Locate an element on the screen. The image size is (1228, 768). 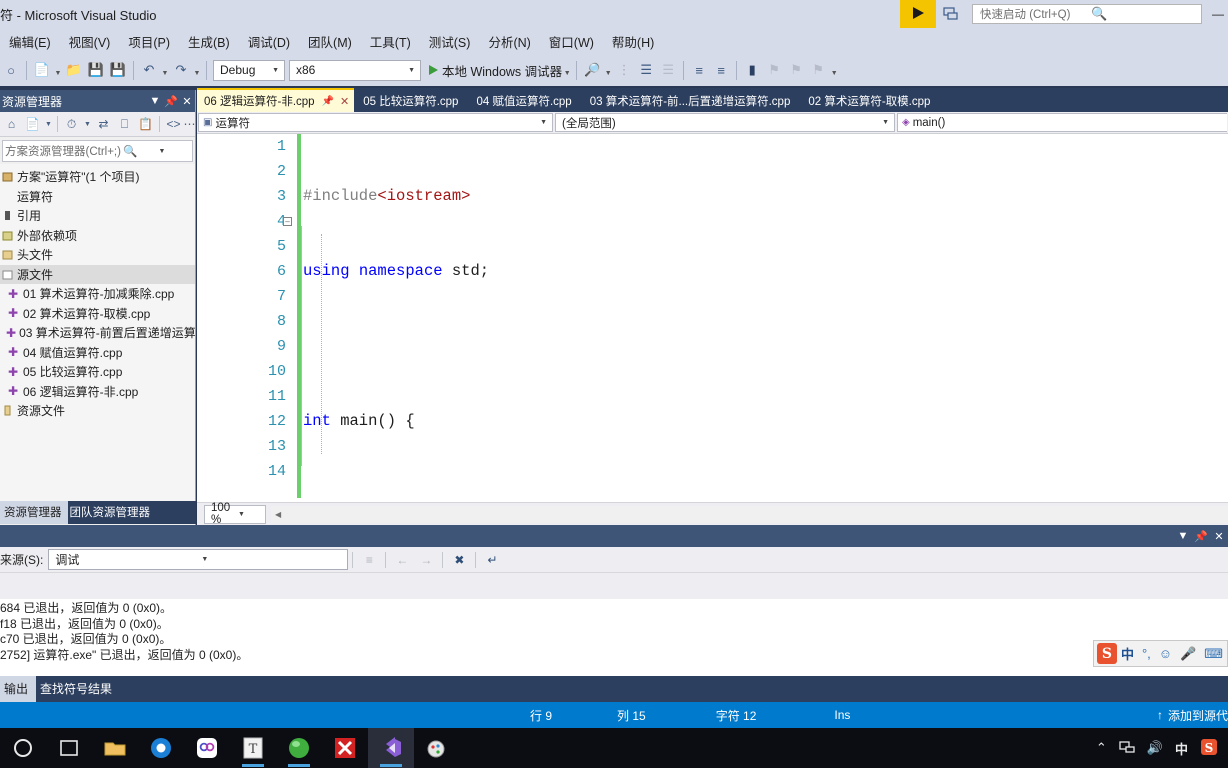
doc-tab-06-logical-not: 06 逻辑运算符-非.cpp 📌 ✕ is located at coordinates (276, 100).